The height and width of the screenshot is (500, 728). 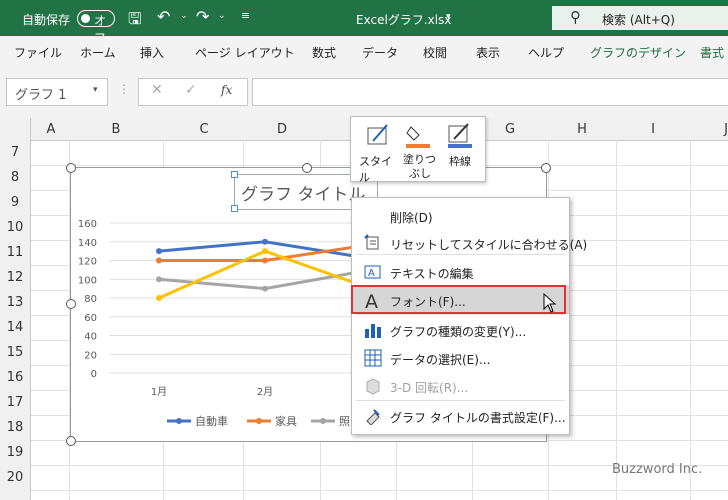 I want to click on tab-formulas: 数式, so click(x=324, y=52).